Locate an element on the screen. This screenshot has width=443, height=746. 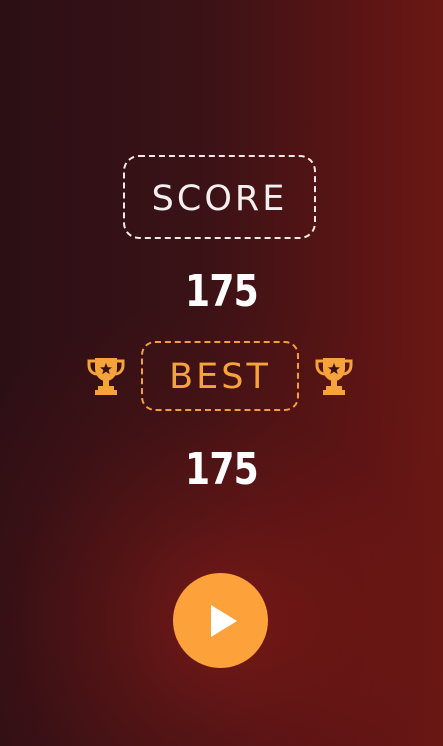
score-label-box: SCORE is located at coordinates (219, 197).